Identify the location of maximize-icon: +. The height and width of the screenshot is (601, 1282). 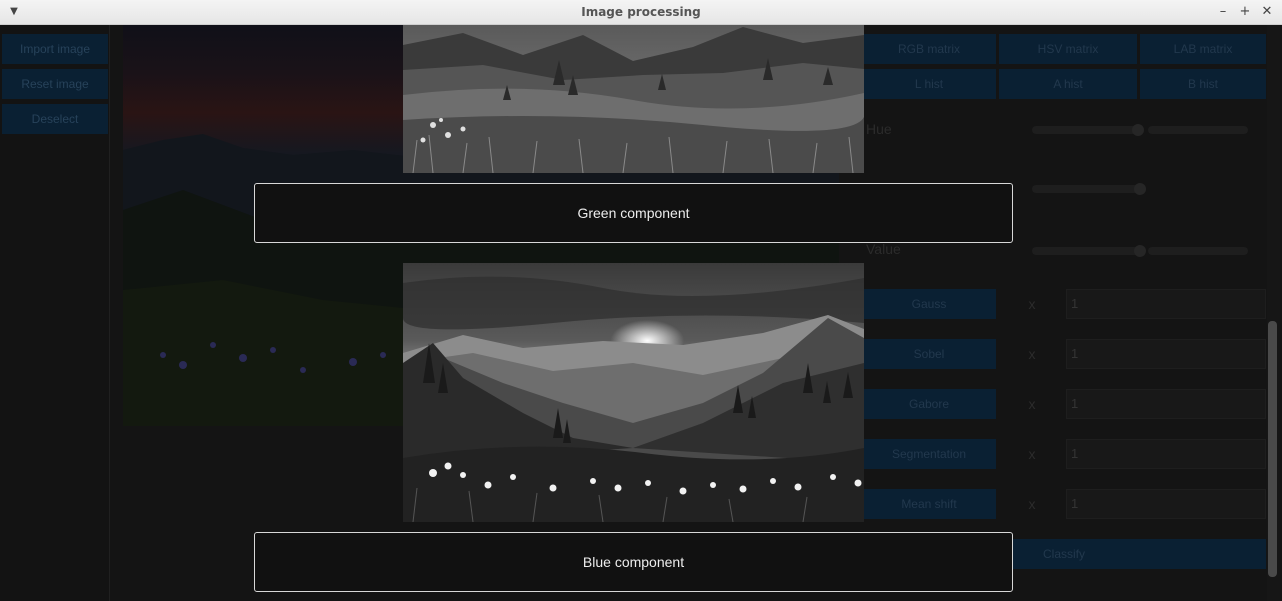
(1245, 12).